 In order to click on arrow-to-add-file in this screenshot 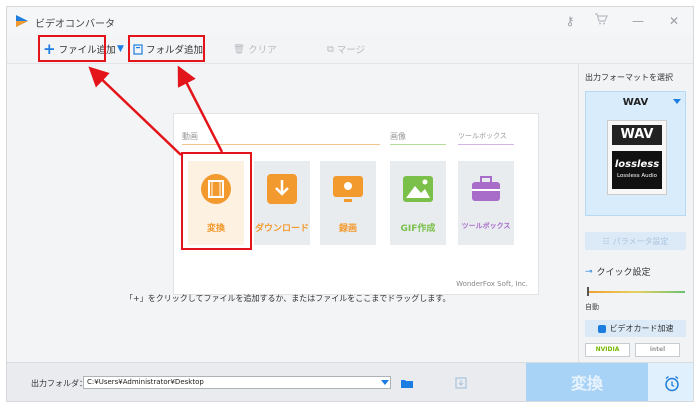, I will do `click(135, 111)`.